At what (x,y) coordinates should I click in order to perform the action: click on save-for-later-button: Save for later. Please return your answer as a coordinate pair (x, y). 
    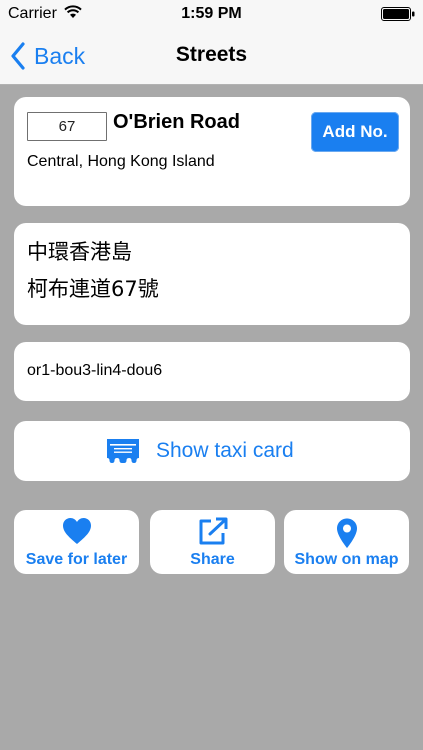
    Looking at the image, I should click on (76, 542).